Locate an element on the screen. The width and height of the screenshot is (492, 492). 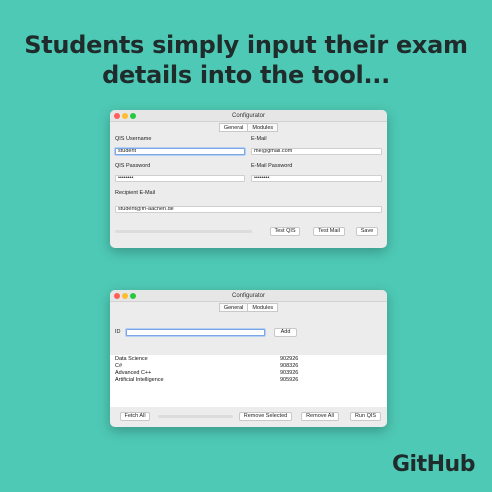
email-password-label: E-Mail Password is located at coordinates (272, 166).